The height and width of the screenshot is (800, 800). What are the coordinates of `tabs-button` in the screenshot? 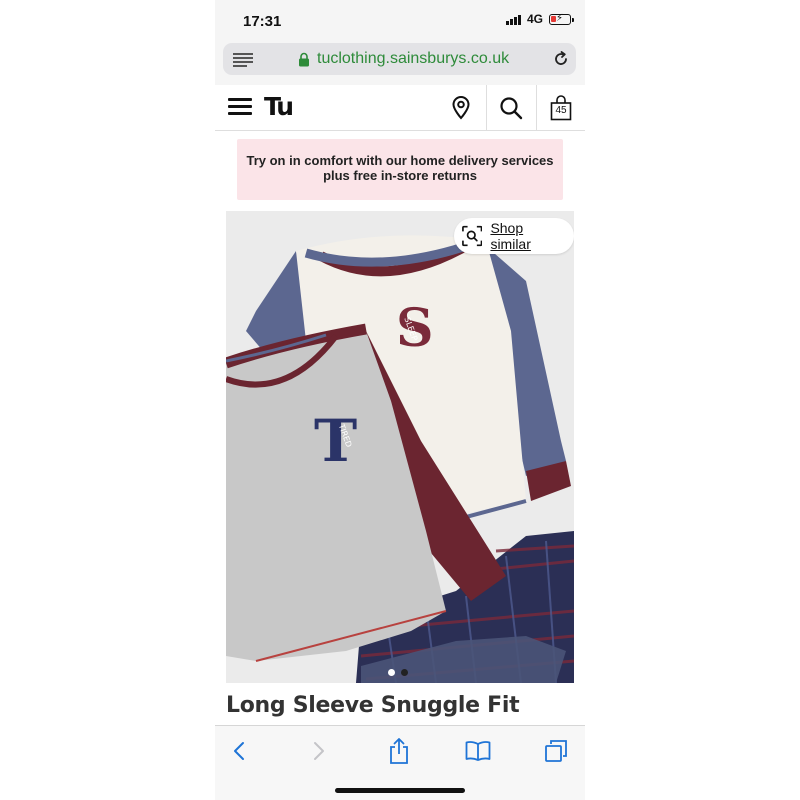 It's located at (556, 751).